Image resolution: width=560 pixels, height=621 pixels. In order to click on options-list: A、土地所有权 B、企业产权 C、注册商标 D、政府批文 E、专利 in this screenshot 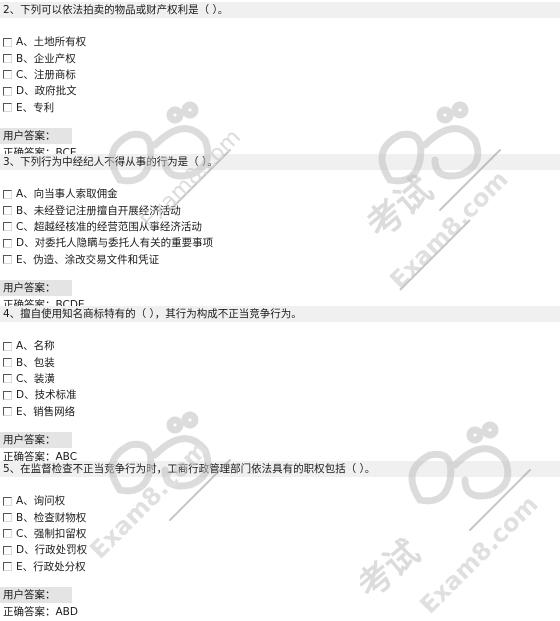, I will do `click(280, 75)`.